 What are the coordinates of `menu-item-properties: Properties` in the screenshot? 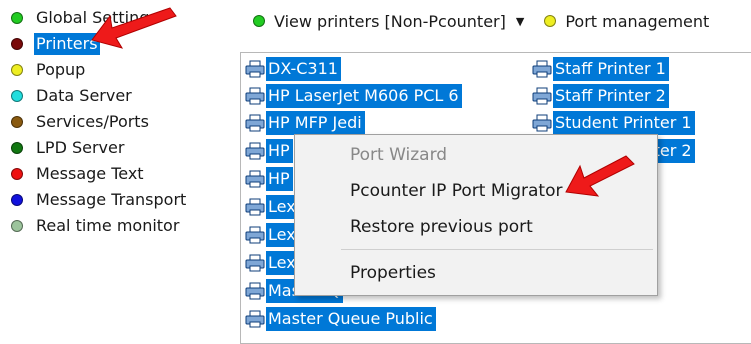 It's located at (393, 273).